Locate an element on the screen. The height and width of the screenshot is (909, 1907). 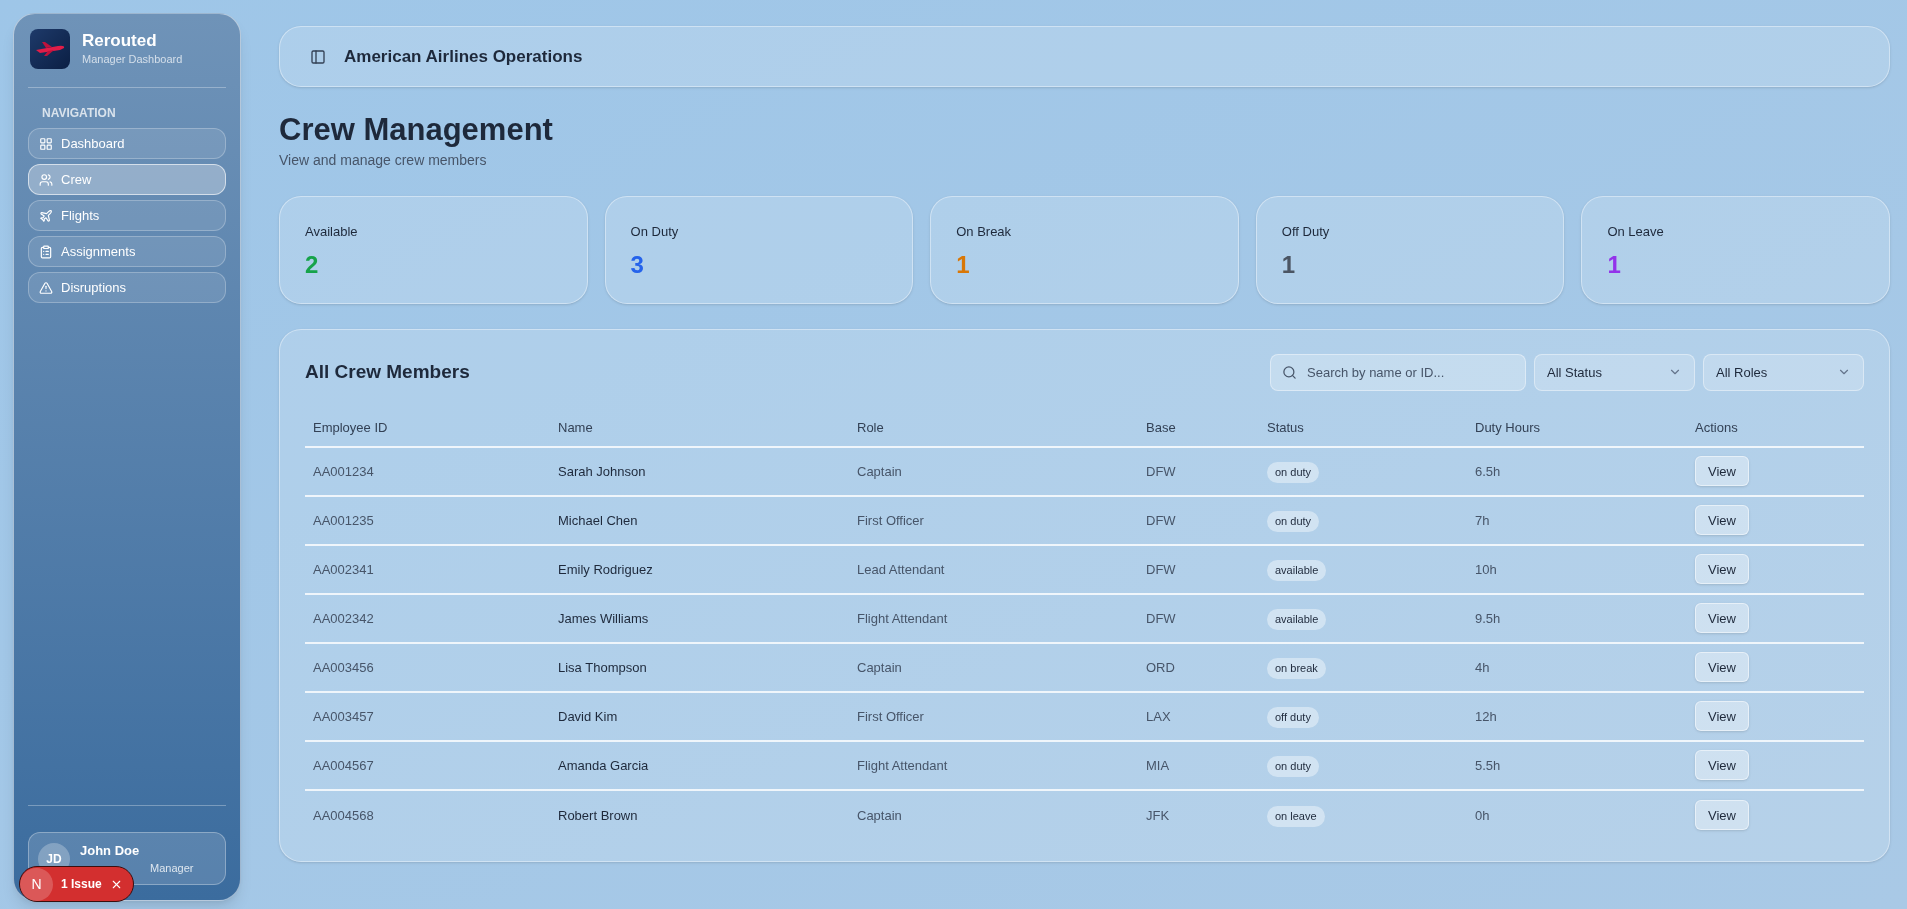
table-cell: James Williams is located at coordinates (603, 619).